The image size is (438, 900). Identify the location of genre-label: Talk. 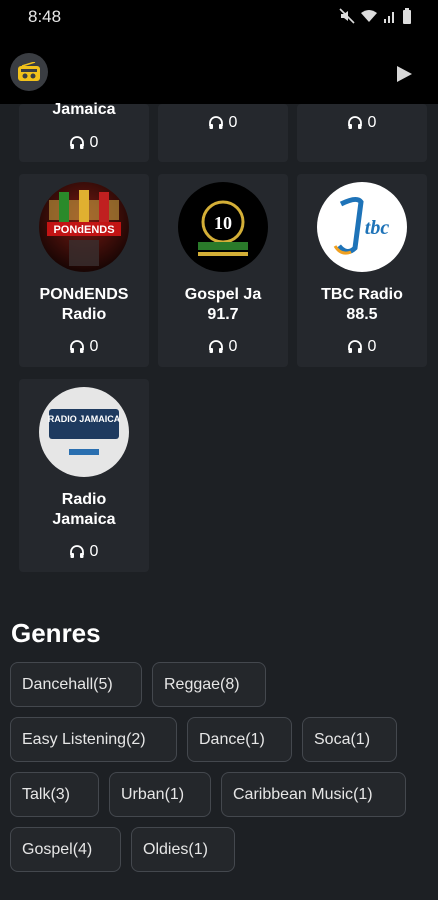
(36, 794).